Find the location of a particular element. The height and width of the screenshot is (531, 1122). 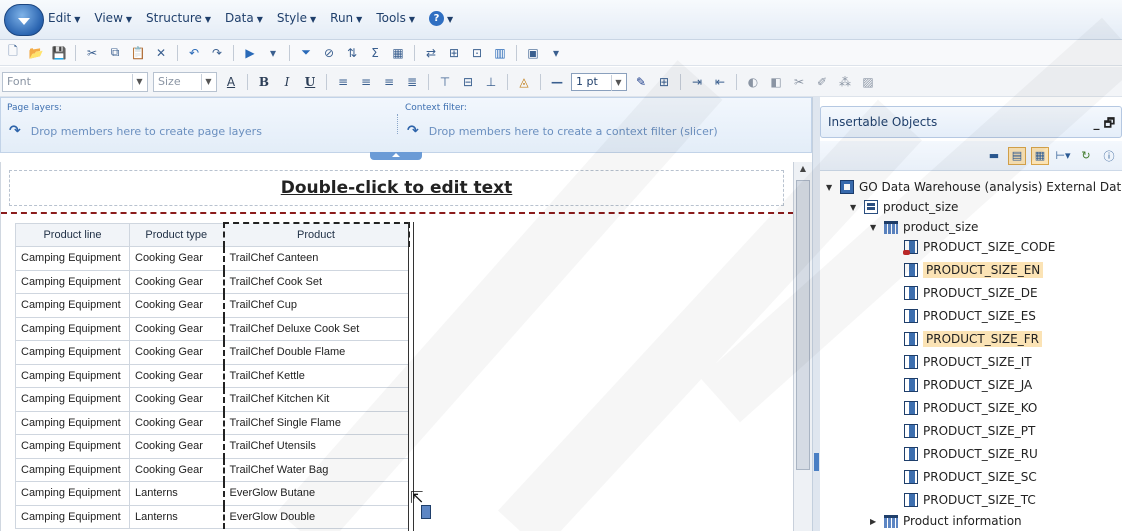

cell-product: TrailChef Utensils is located at coordinates (315, 446).